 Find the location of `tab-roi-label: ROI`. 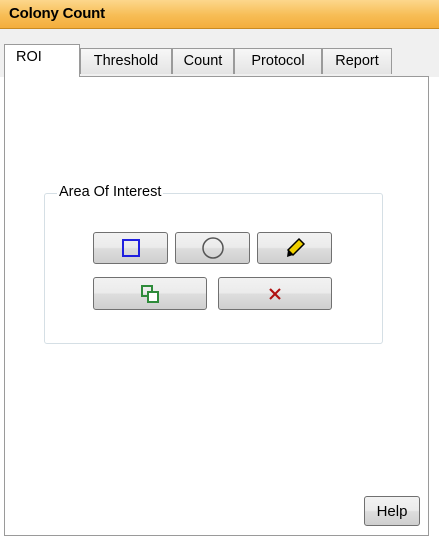

tab-roi-label: ROI is located at coordinates (29, 57).